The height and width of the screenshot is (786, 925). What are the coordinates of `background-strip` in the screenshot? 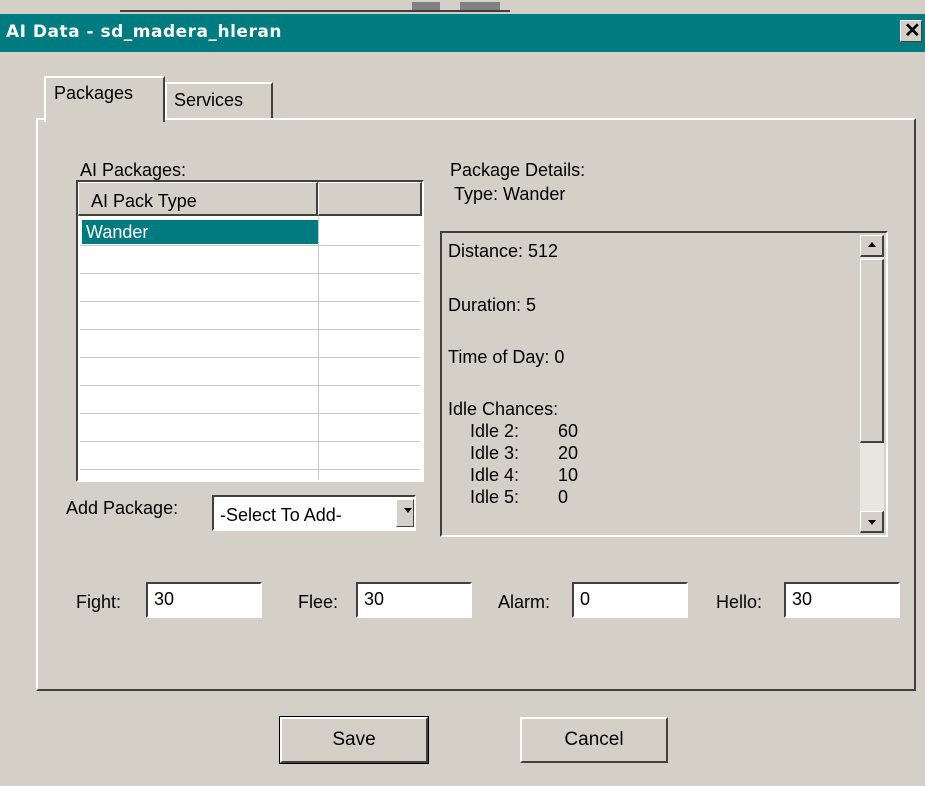 It's located at (462, 7).